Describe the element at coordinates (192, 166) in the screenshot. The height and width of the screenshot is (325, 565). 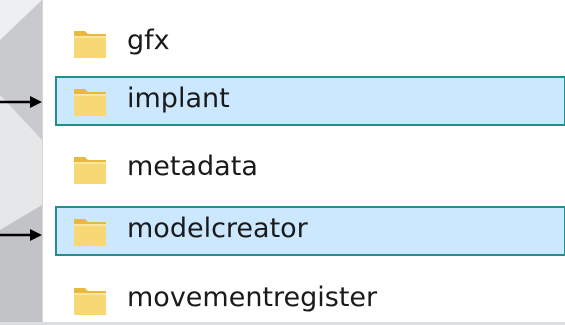
I see `folder-name: metadata` at that location.